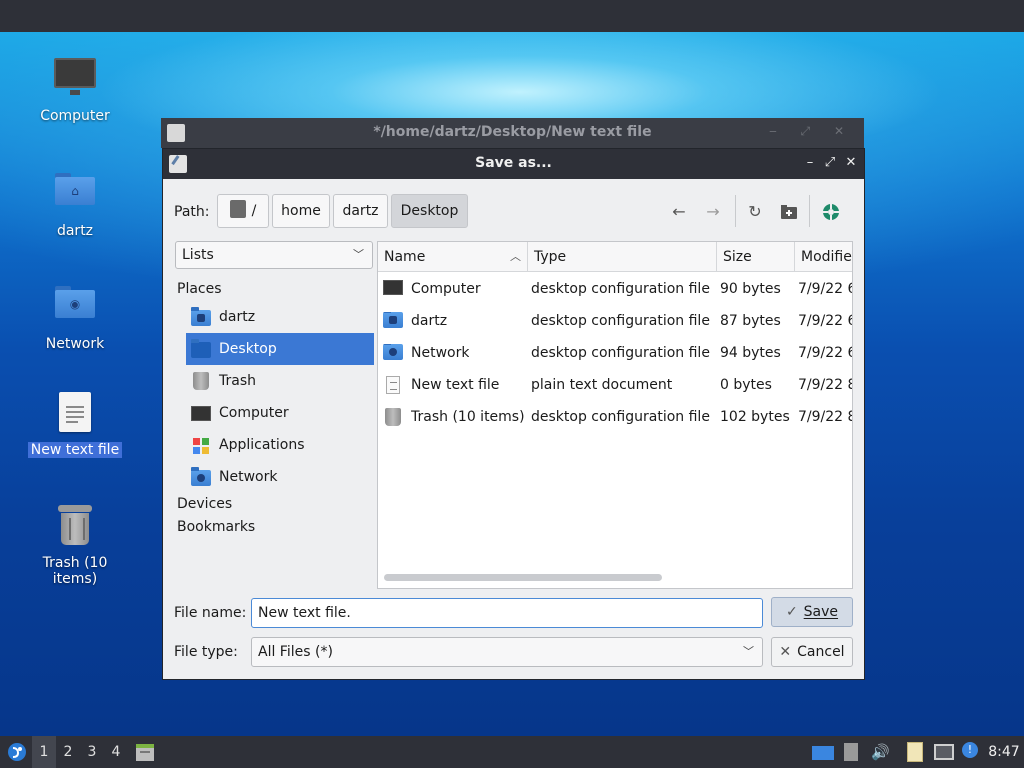 This screenshot has height=768, width=1024. I want to click on back-arrow-icon: ←, so click(679, 212).